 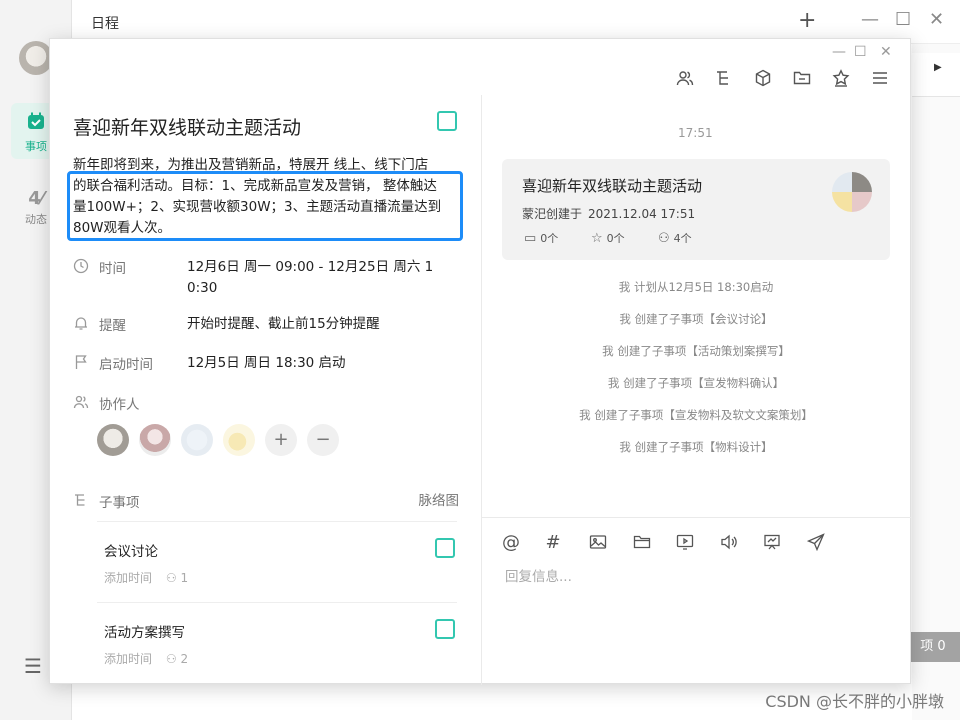 I want to click on activity-log-item: 我 创建了子事项【物料设计】, so click(x=696, y=447).